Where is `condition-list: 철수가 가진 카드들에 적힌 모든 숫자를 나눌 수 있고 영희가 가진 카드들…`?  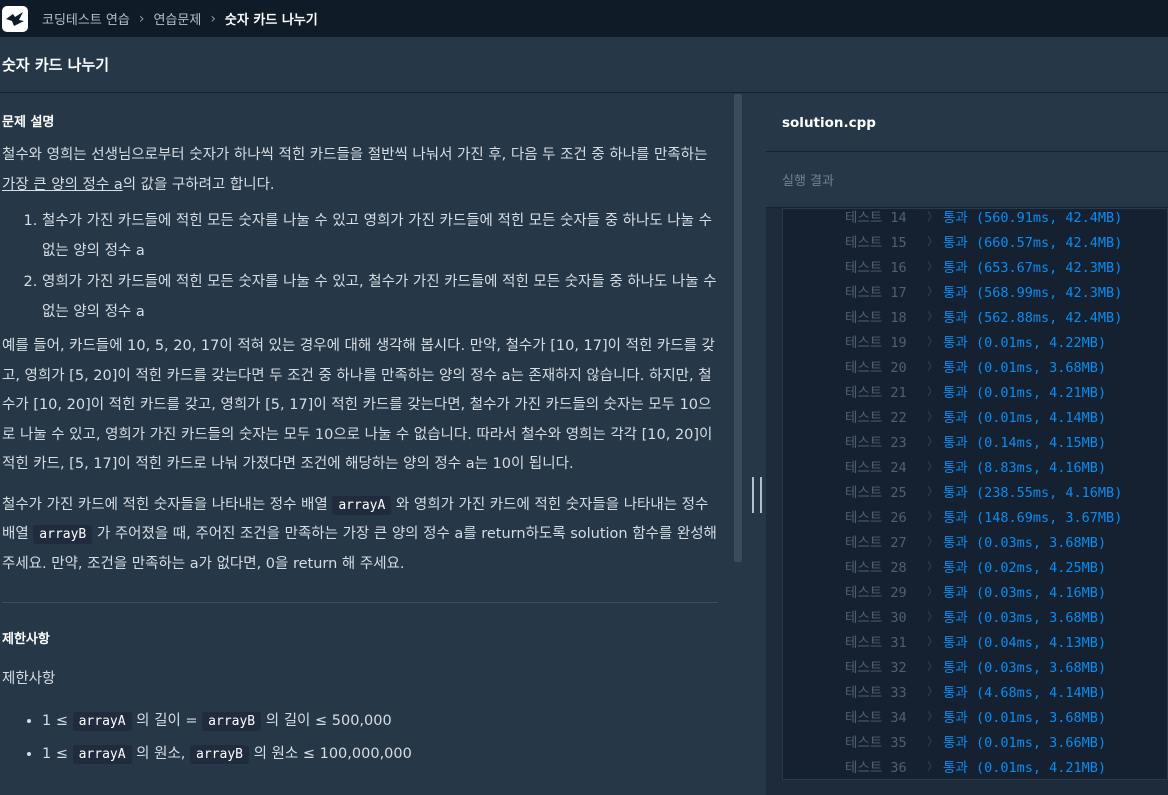
condition-list: 철수가 가진 카드들에 적힌 모든 숫자를 나눌 수 있고 영희가 가진 카드들… is located at coordinates (360, 267).